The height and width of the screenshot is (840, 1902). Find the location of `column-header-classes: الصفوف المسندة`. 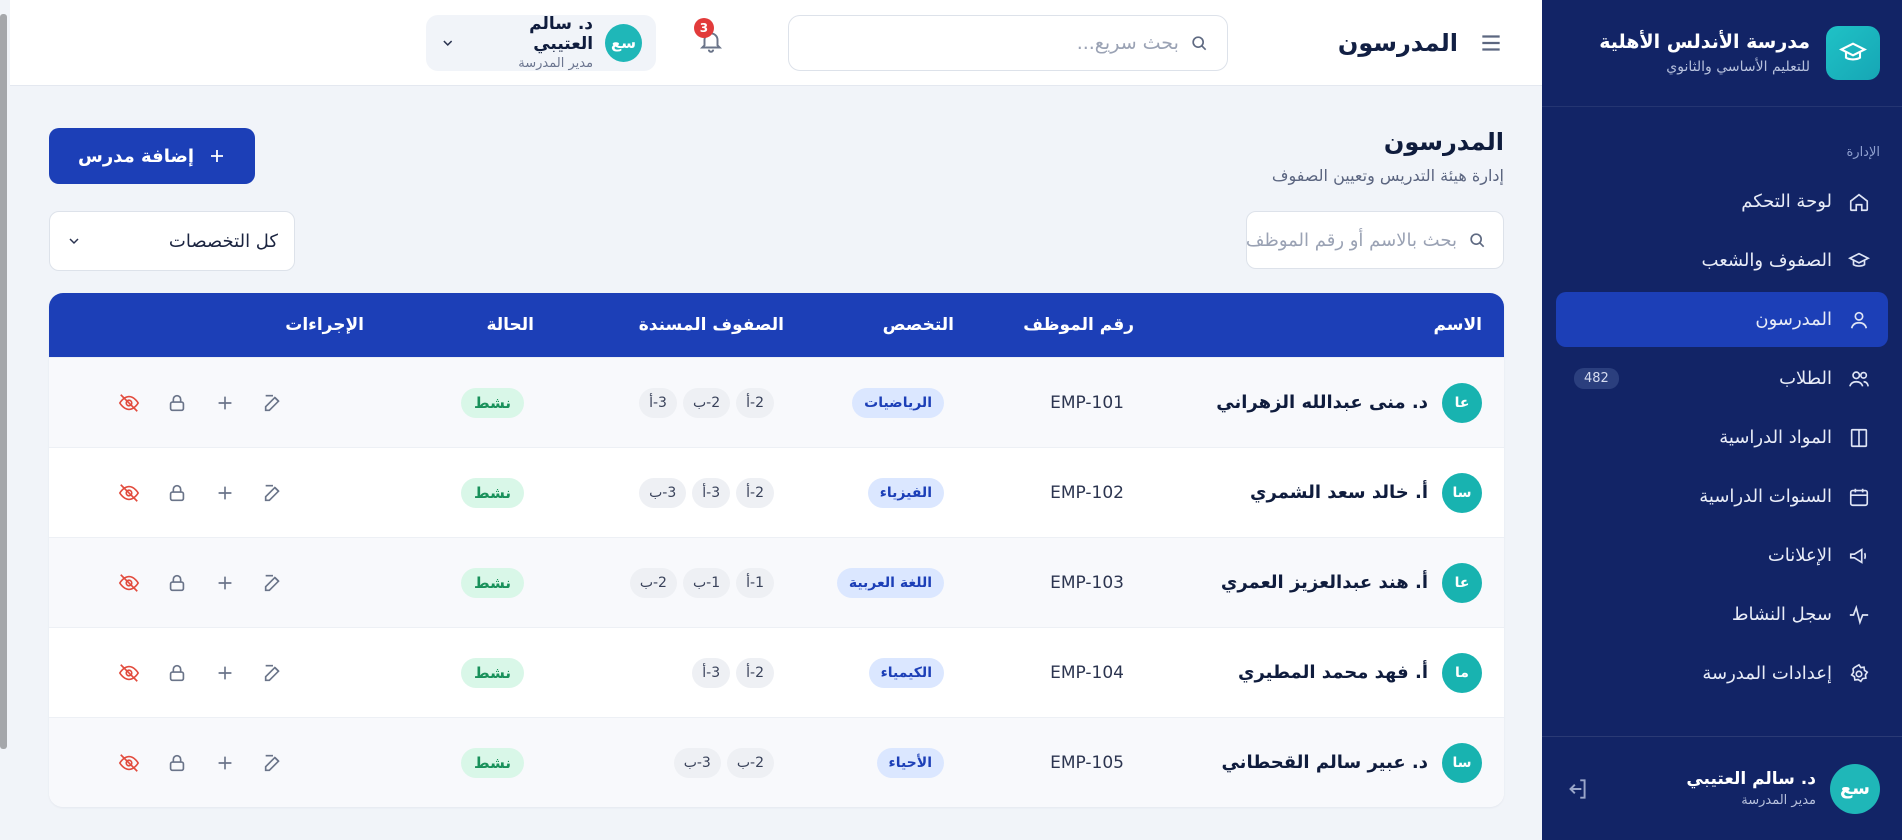

column-header-classes: الصفوف المسندة is located at coordinates (659, 325).